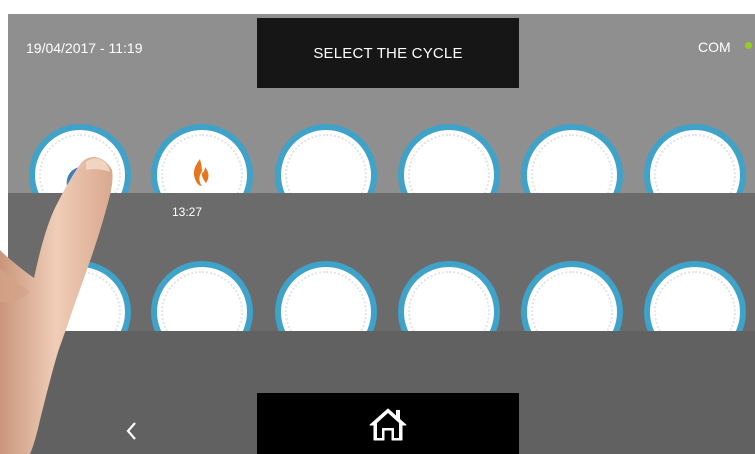 The height and width of the screenshot is (454, 755). I want to click on back-button, so click(132, 431).